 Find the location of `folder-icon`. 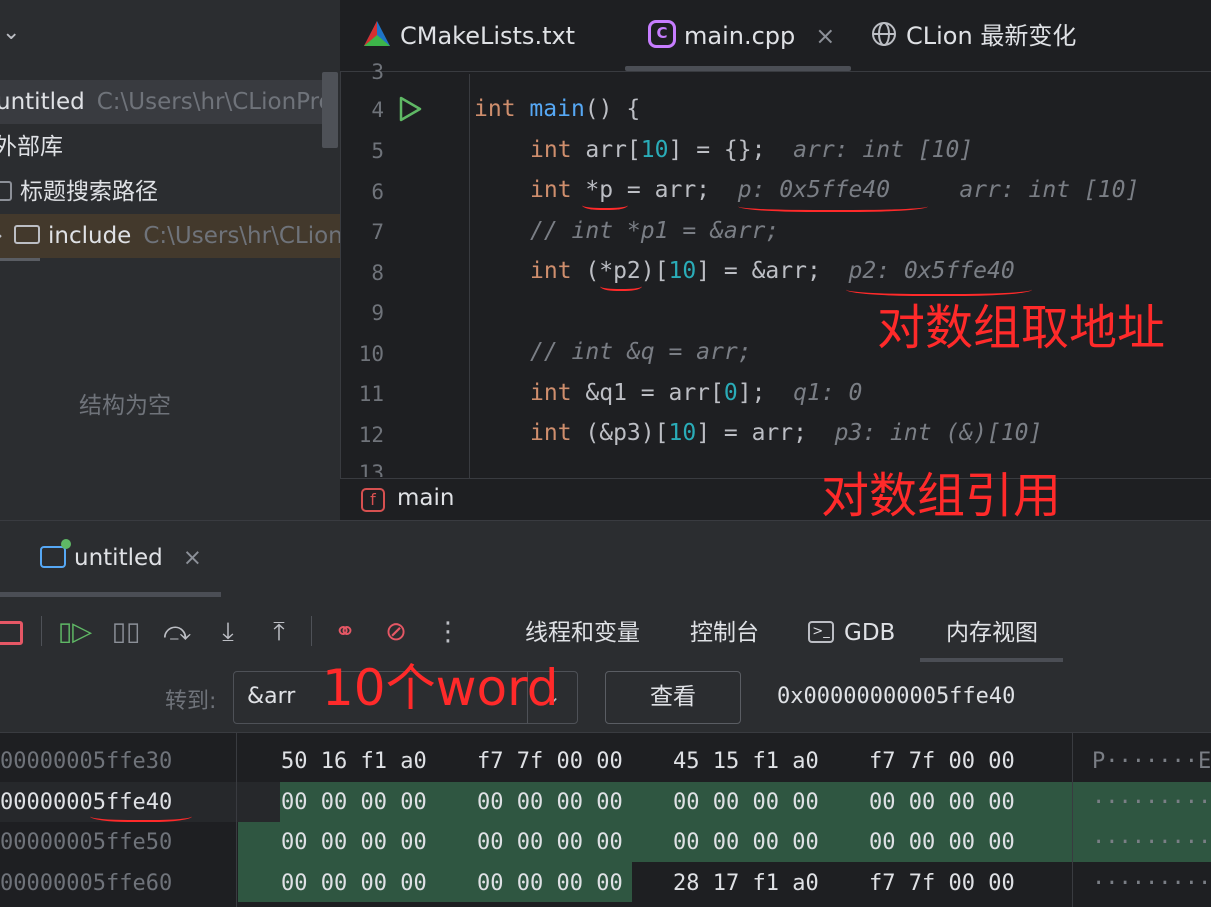

folder-icon is located at coordinates (27, 234).